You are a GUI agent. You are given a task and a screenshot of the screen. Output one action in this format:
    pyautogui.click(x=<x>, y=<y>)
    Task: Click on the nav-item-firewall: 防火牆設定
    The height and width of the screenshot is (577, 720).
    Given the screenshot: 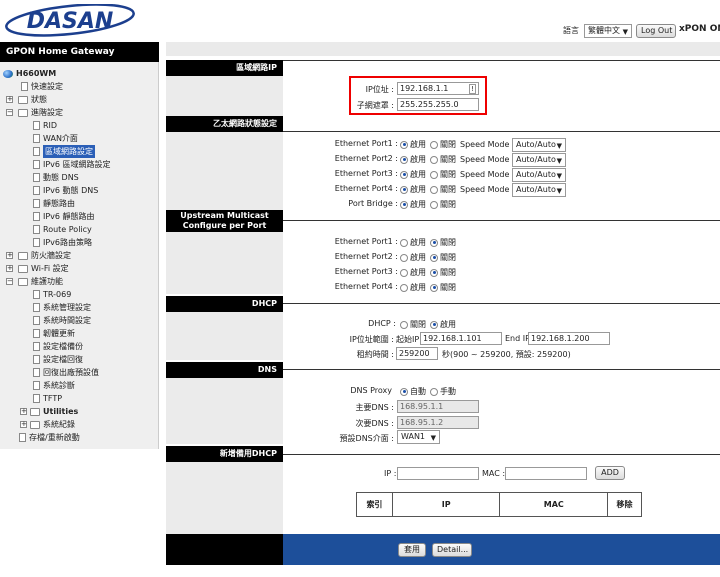 What is the action you would take?
    pyautogui.click(x=44, y=255)
    